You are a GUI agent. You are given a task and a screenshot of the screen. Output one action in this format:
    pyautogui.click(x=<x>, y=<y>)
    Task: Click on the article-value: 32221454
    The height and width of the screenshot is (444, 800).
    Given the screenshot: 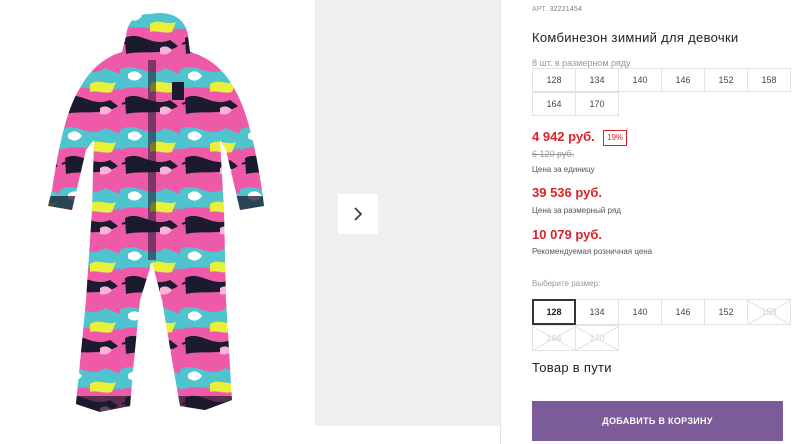 What is the action you would take?
    pyautogui.click(x=566, y=9)
    